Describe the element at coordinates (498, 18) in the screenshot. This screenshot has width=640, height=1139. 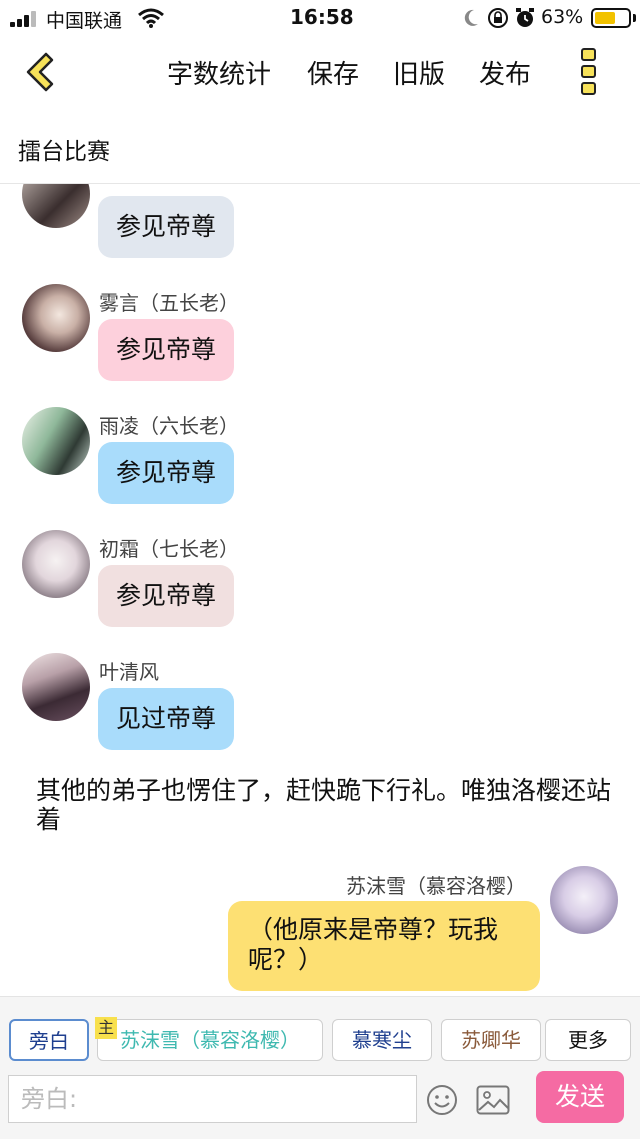
I see `rotation-lock-icon` at that location.